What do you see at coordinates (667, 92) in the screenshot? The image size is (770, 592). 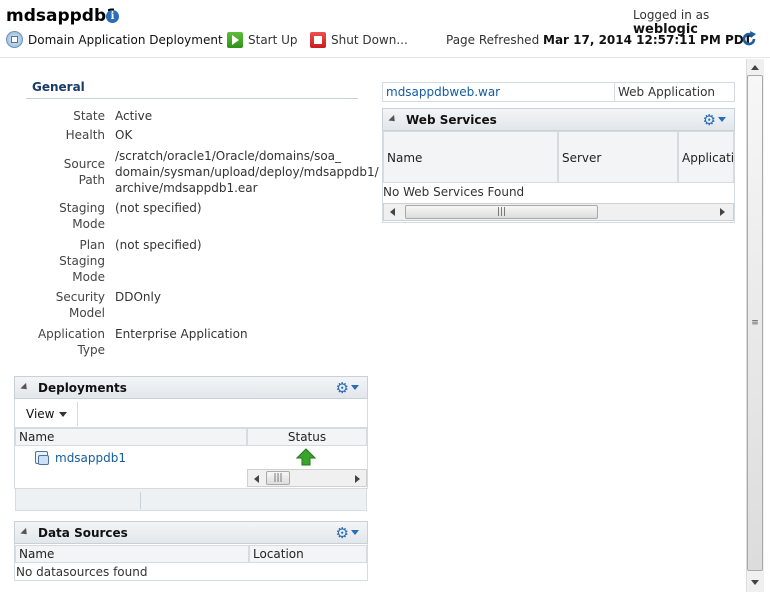 I see `module-type: Web Application` at bounding box center [667, 92].